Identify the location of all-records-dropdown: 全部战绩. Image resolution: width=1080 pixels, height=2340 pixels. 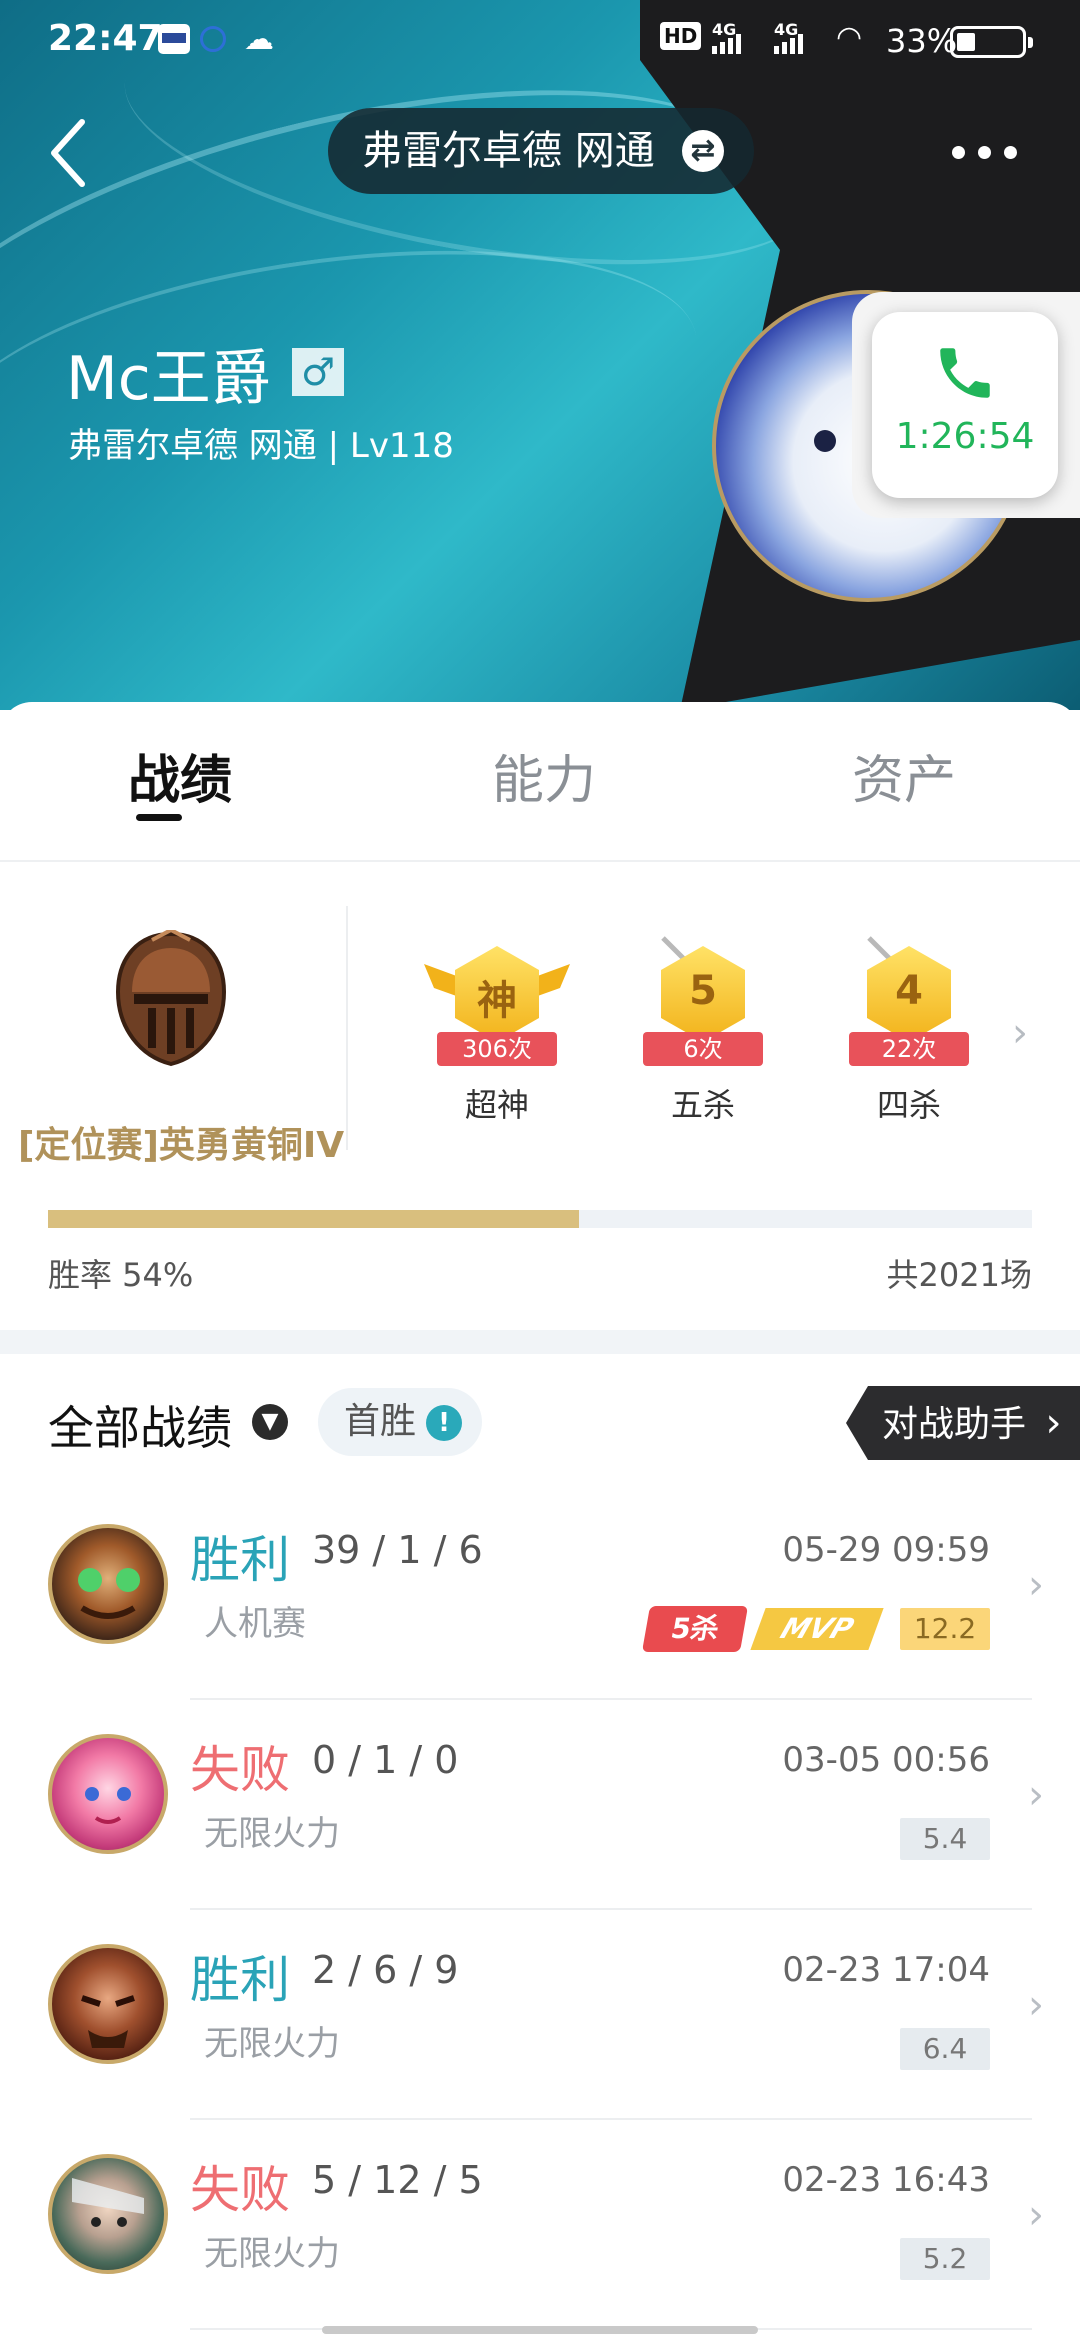
(140, 1425).